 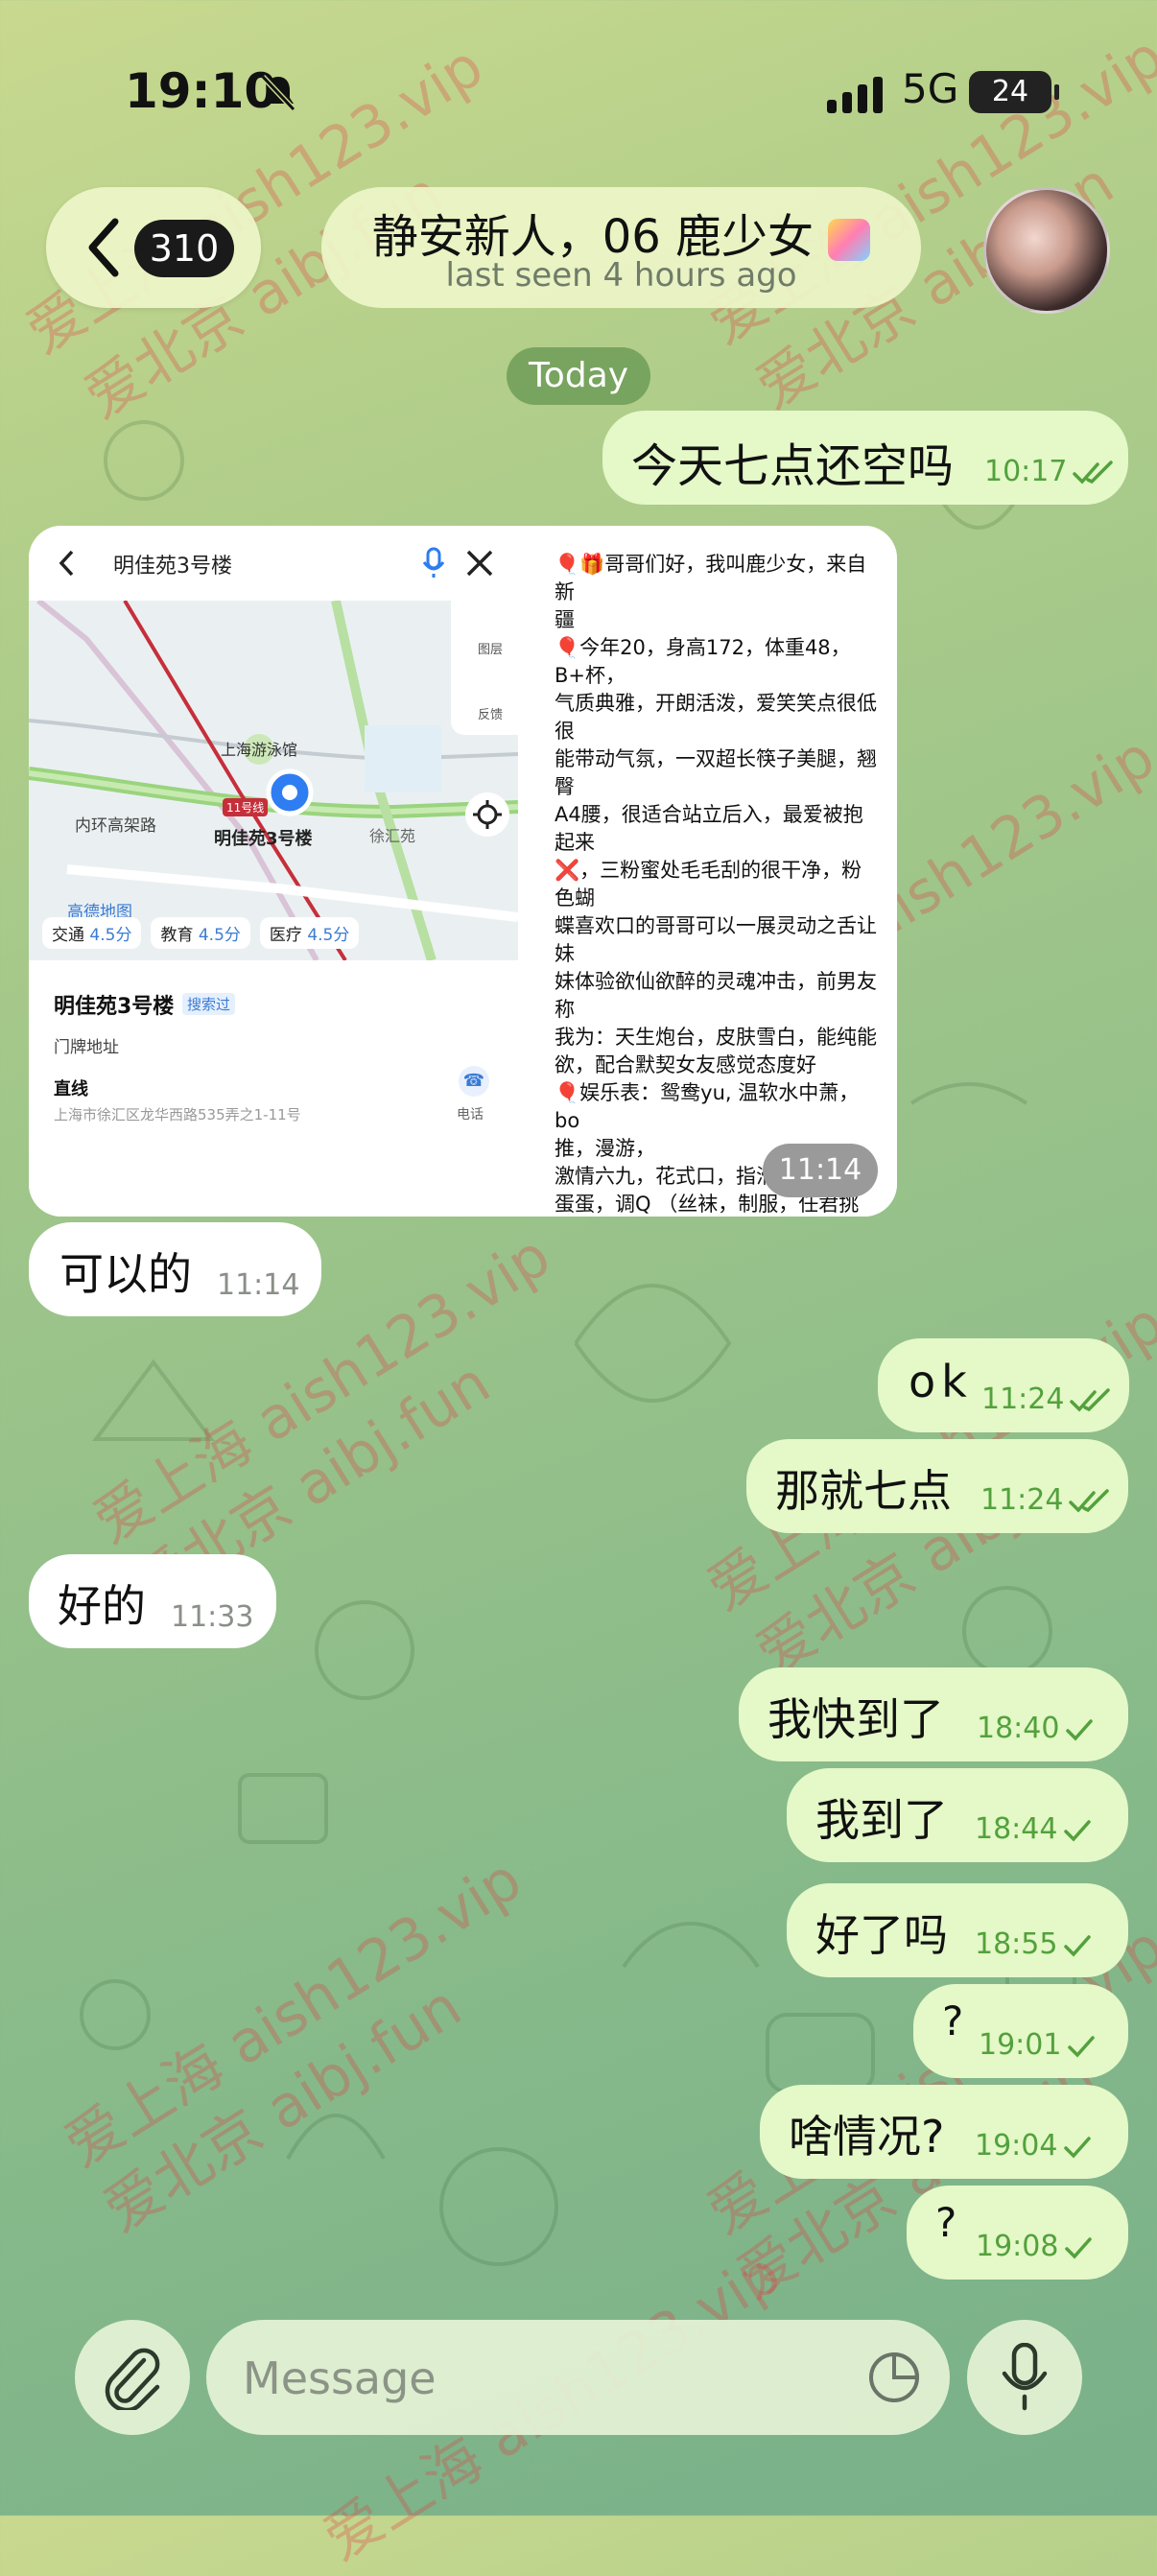 What do you see at coordinates (273, 563) in the screenshot?
I see `map-search-bar: 明佳苑3号楼` at bounding box center [273, 563].